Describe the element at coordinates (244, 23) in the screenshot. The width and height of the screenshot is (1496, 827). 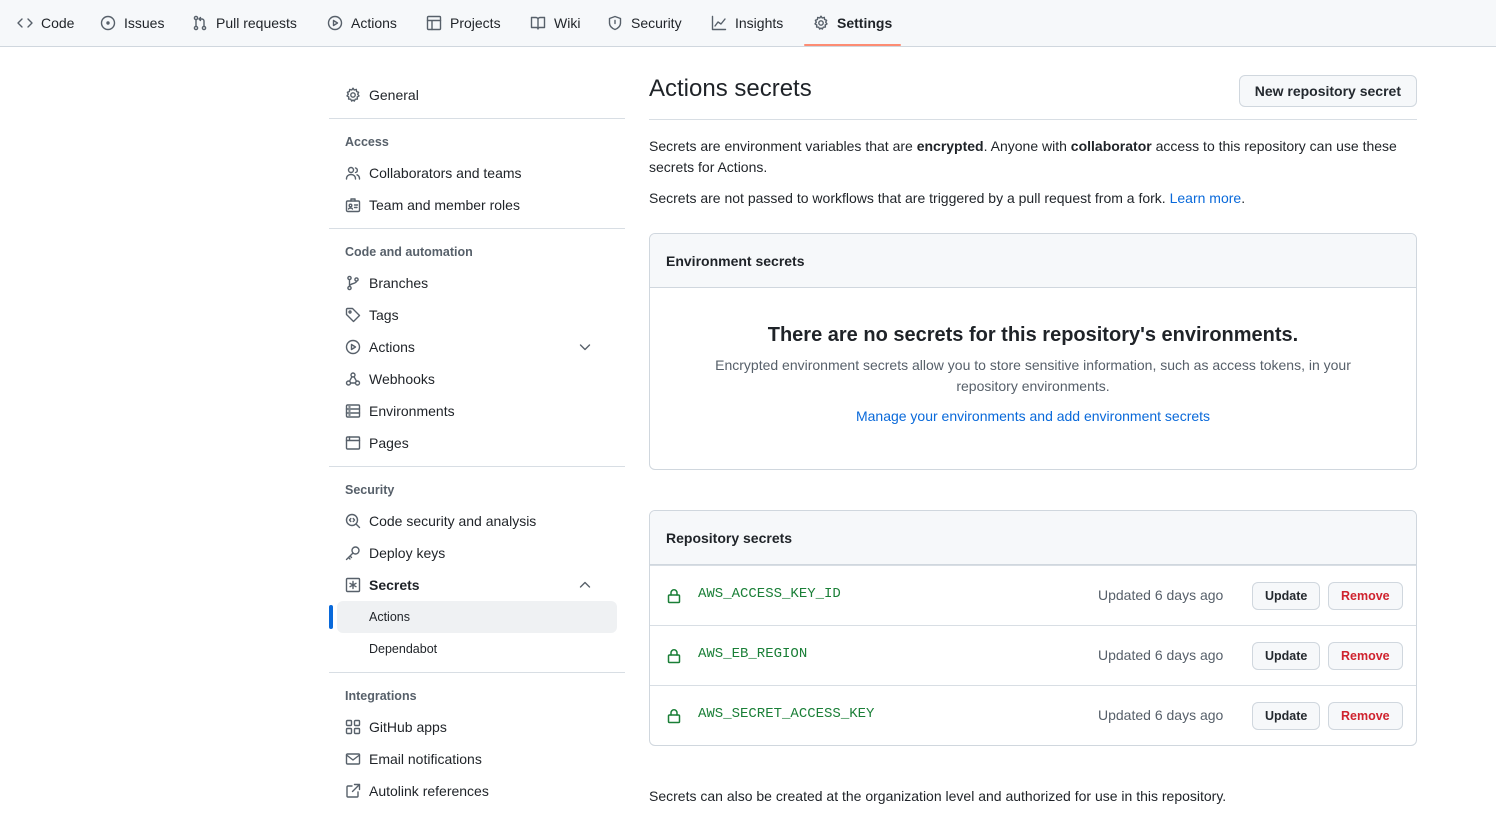
I see `tab-pull-requests: Pull requests` at that location.